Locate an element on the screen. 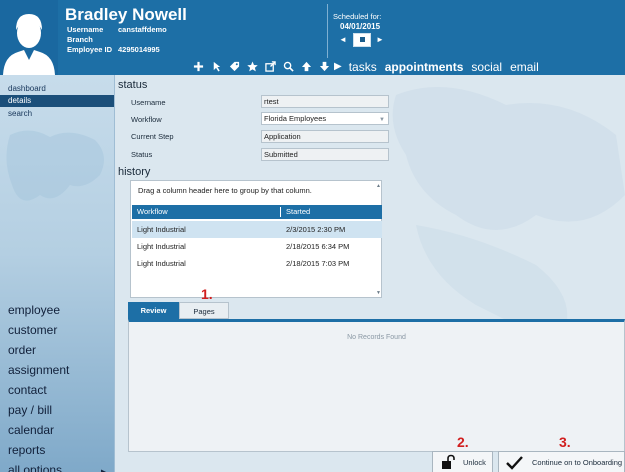  cell-started: 2/3/2015 2:30 PM is located at coordinates (316, 229).